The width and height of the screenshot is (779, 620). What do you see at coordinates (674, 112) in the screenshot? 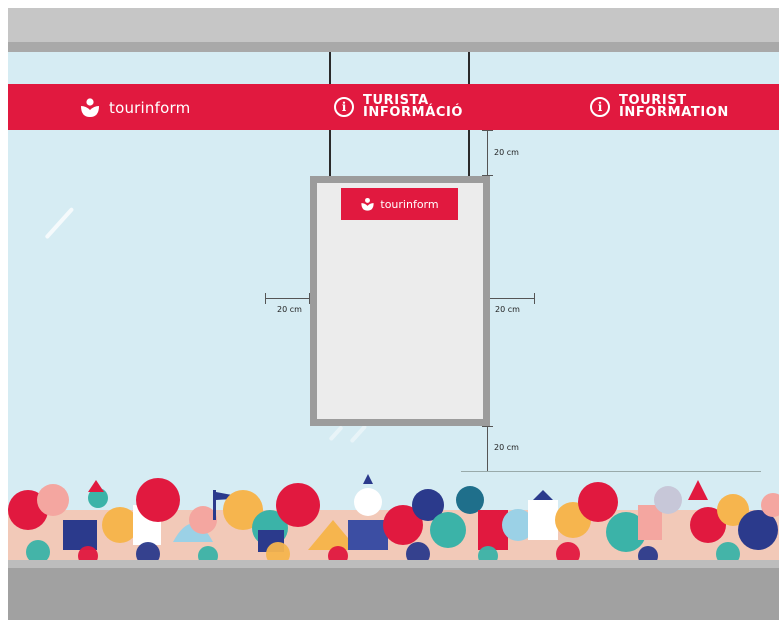
I see `info-en-line2: INFORMATION` at bounding box center [674, 112].